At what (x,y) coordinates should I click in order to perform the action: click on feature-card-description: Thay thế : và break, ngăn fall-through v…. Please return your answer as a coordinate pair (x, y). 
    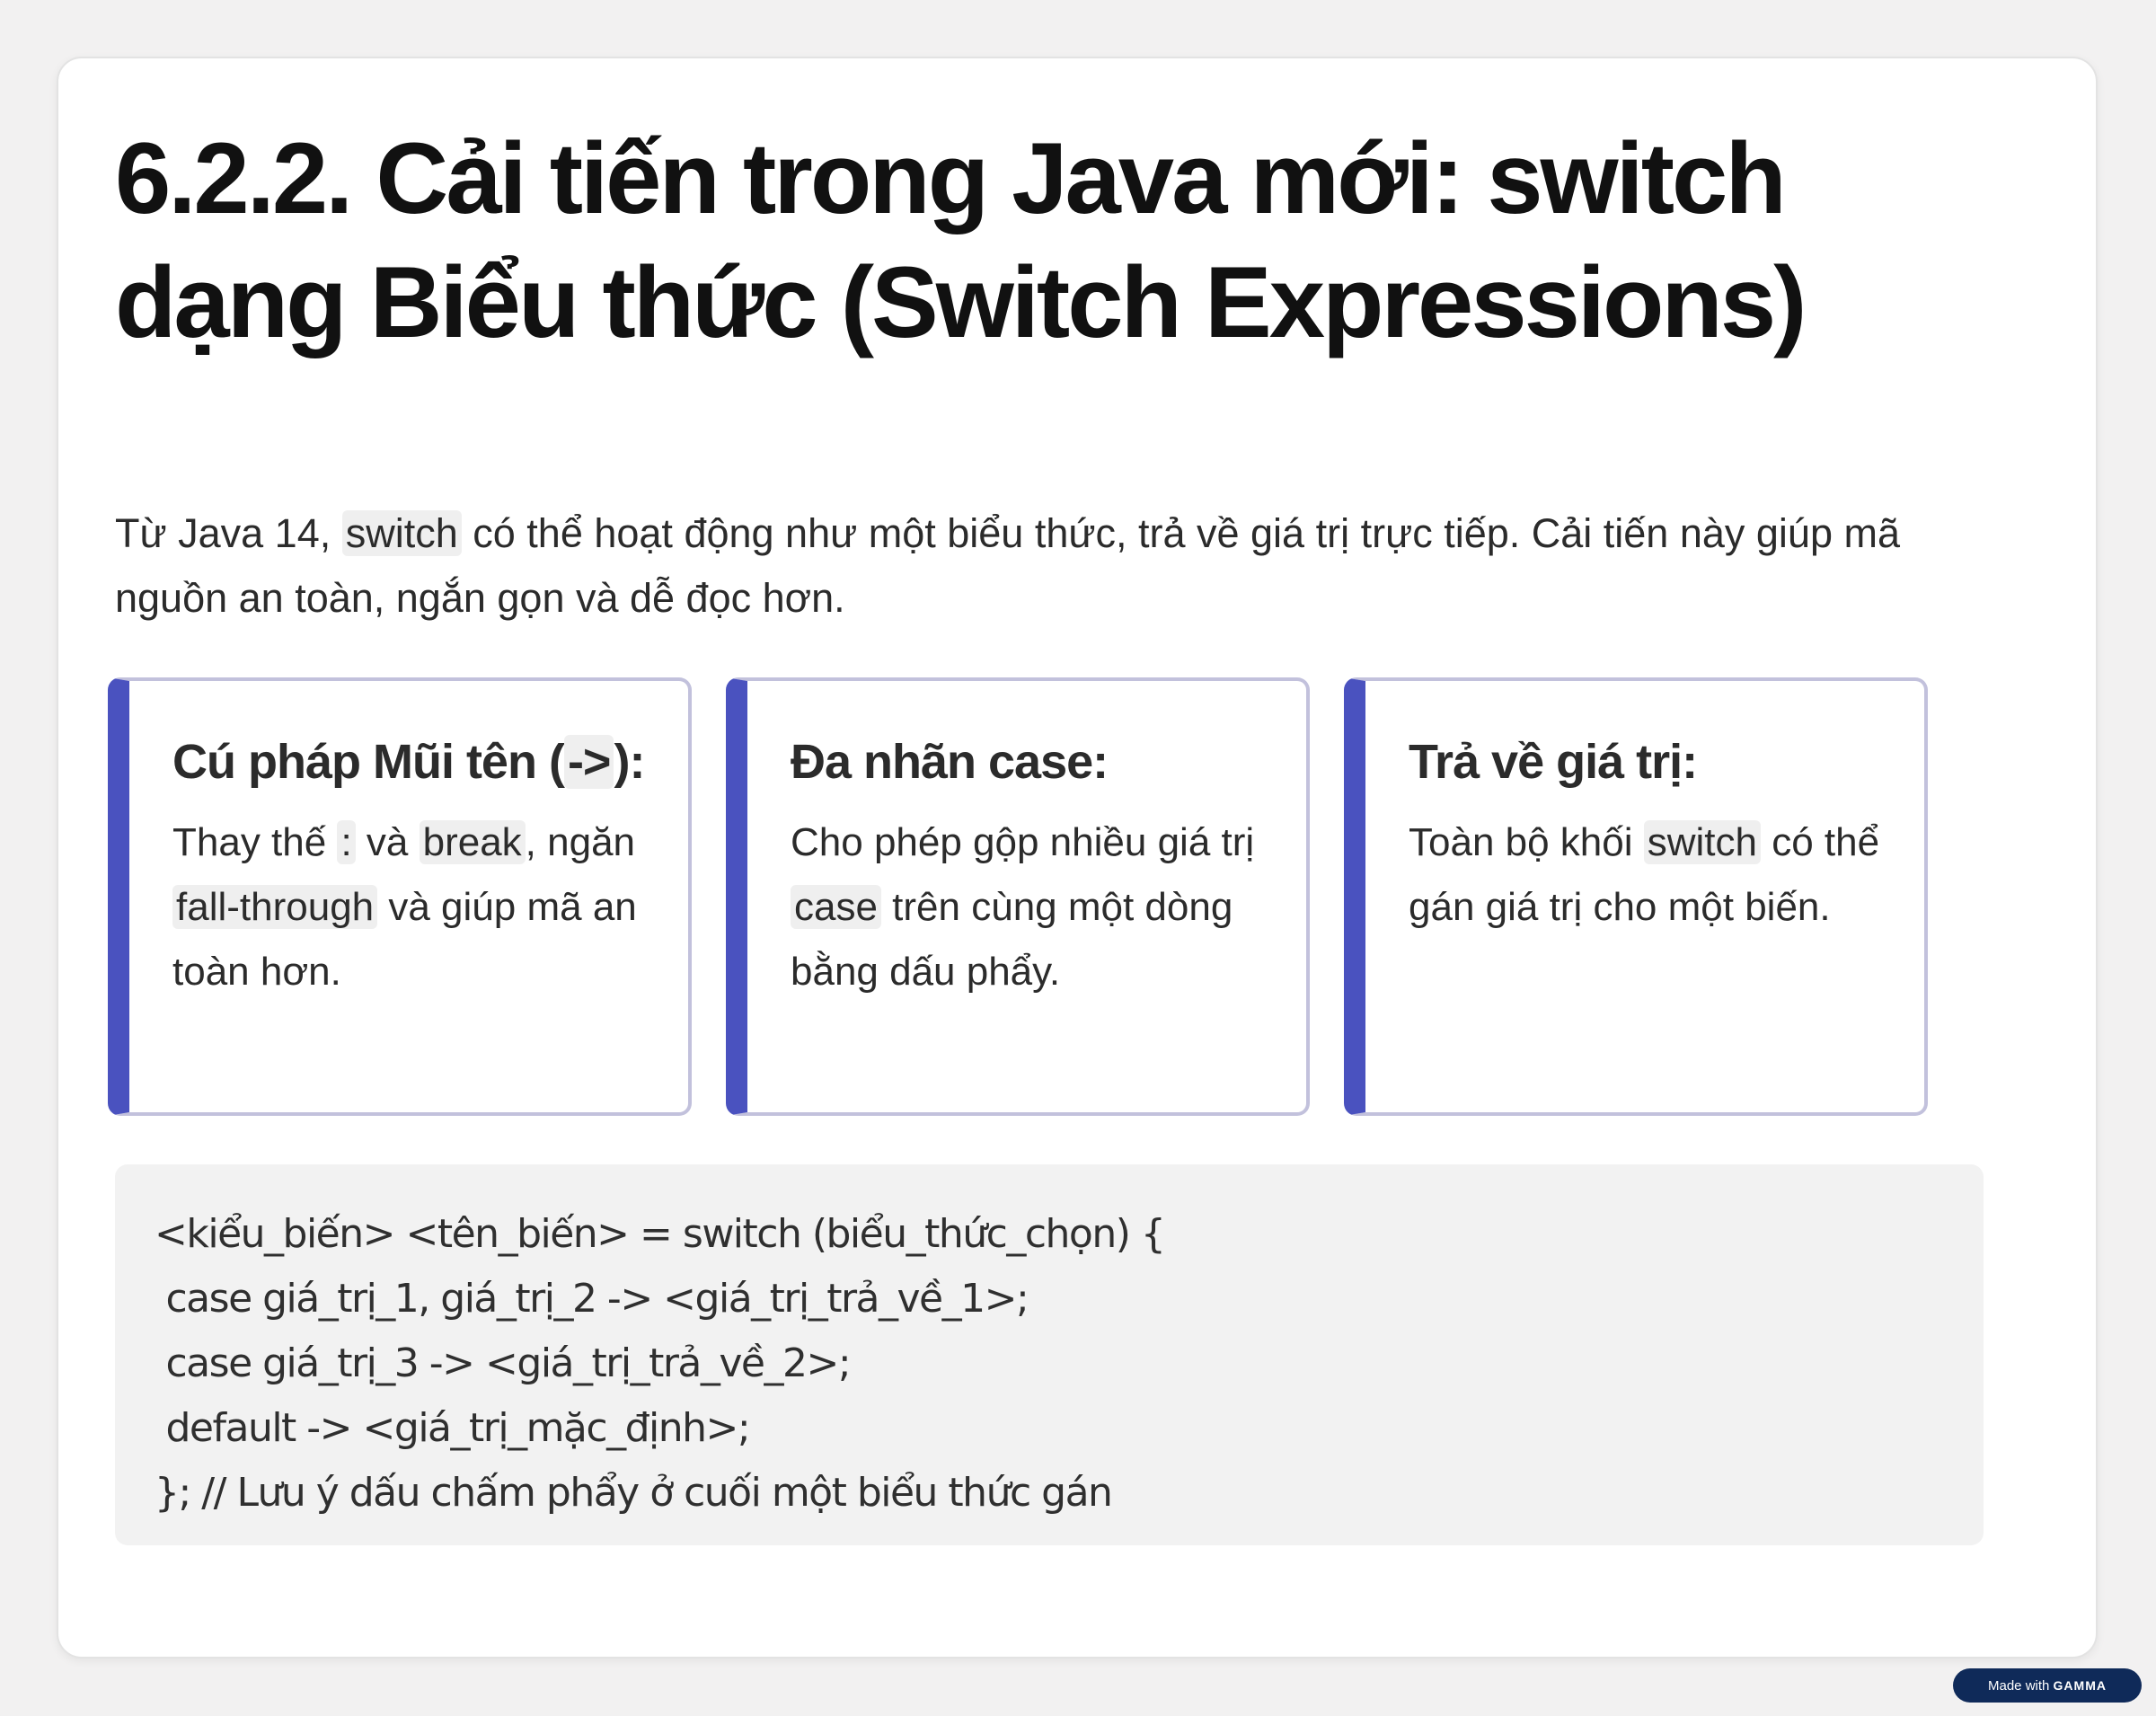
    Looking at the image, I should click on (412, 907).